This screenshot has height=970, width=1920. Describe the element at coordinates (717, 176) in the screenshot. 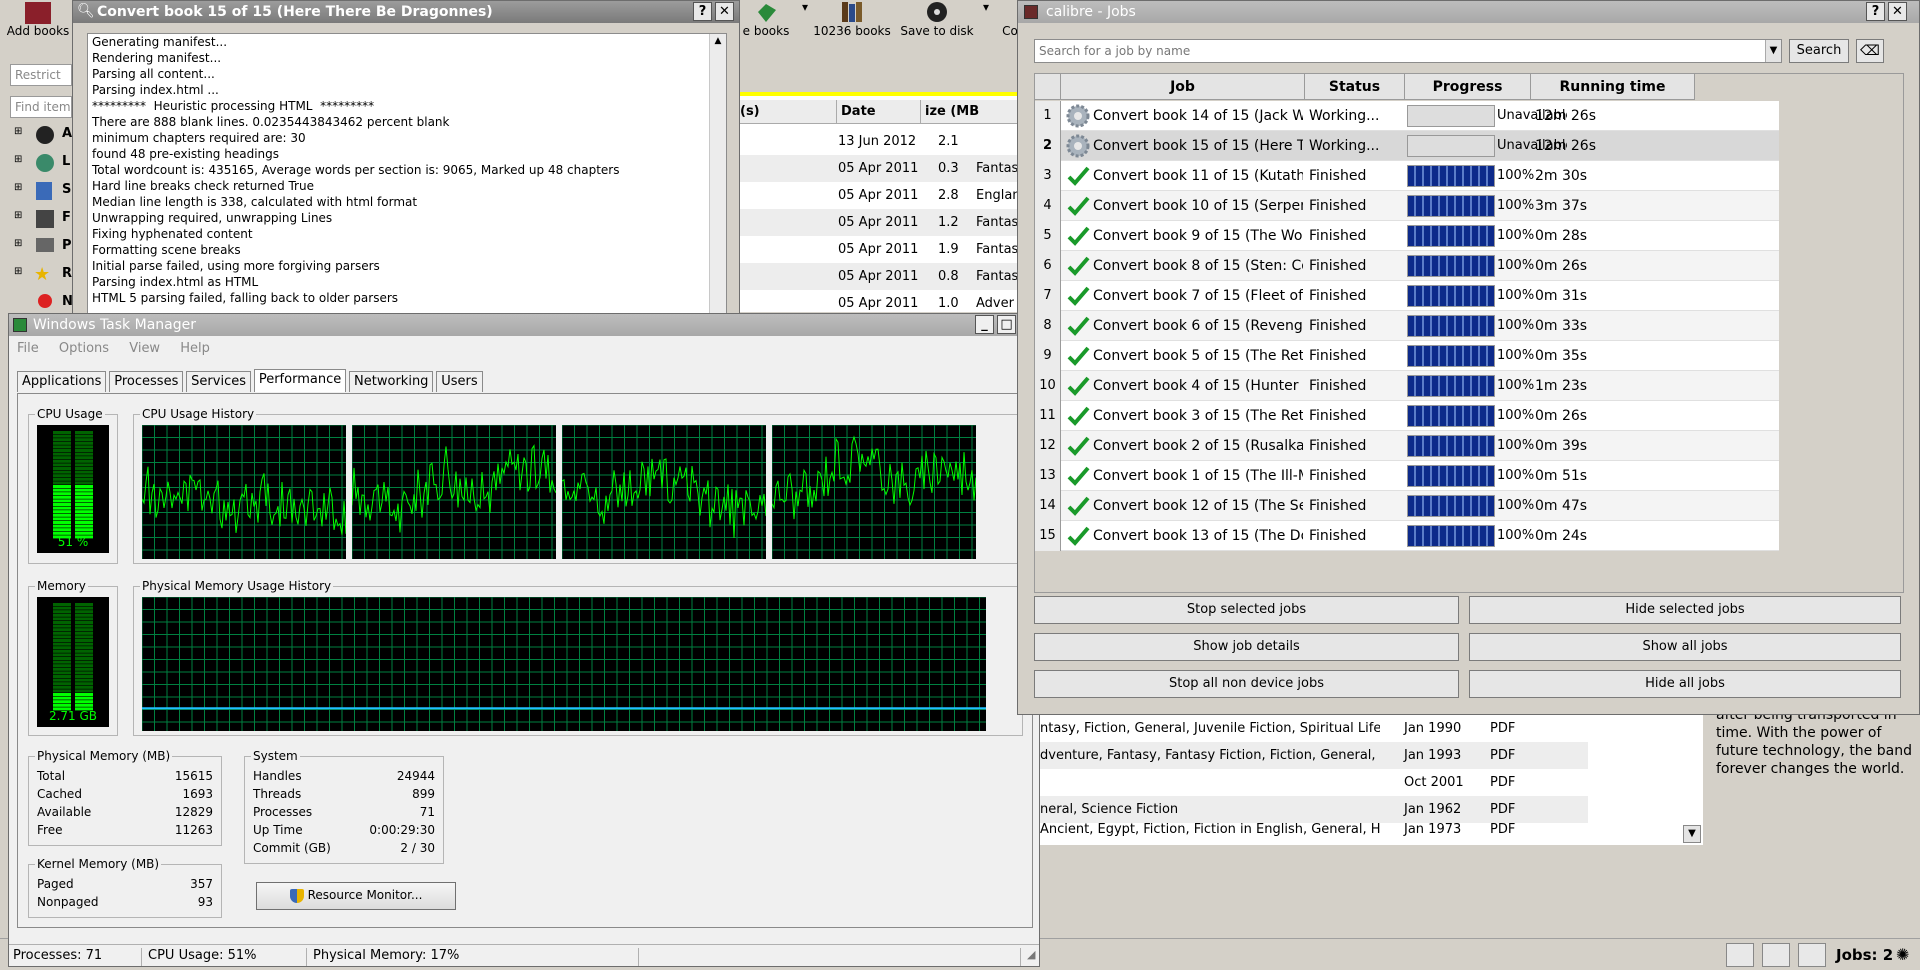

I see `log-scrollbar: ▲` at that location.